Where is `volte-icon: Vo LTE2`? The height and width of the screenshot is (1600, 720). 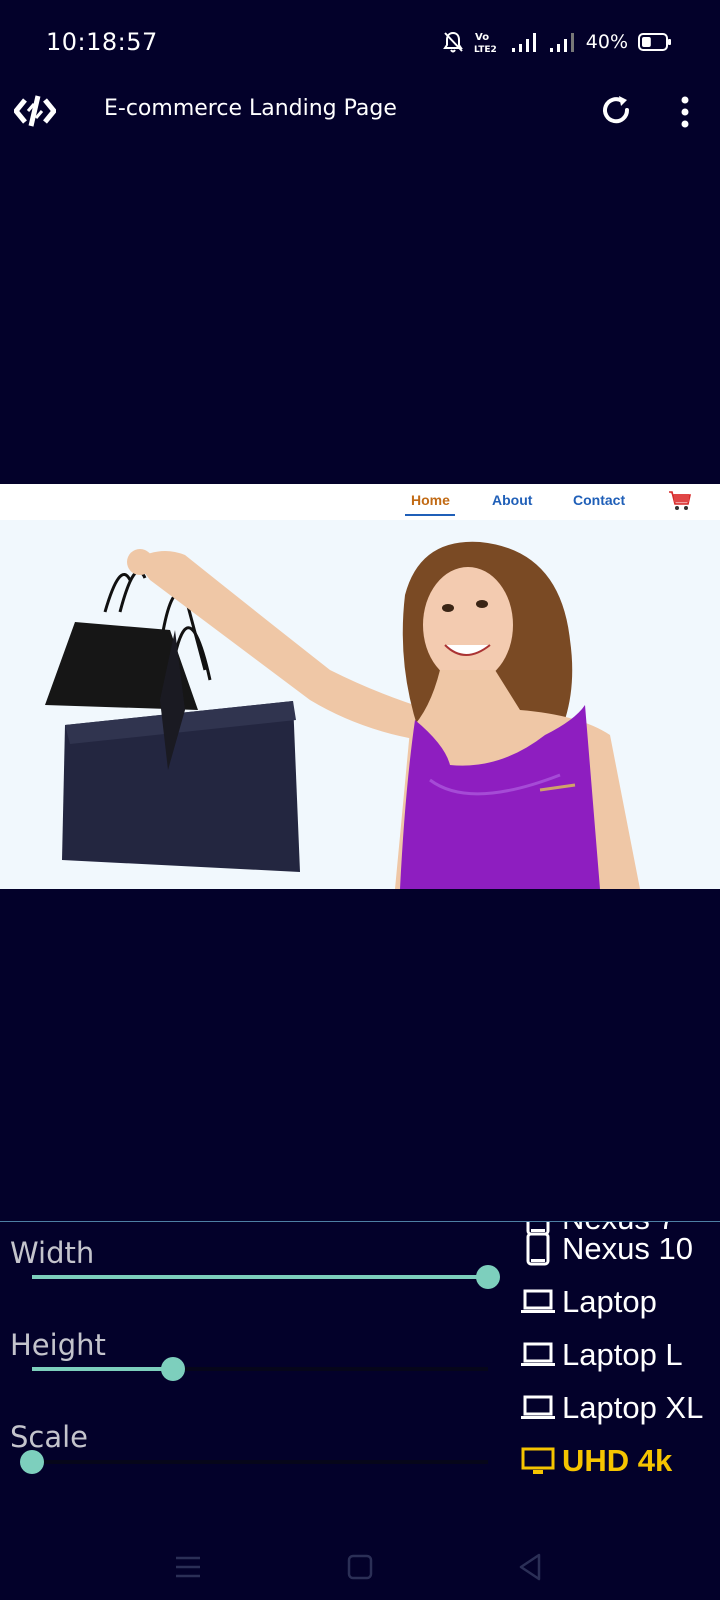
volte-icon: Vo LTE2 is located at coordinates (485, 43).